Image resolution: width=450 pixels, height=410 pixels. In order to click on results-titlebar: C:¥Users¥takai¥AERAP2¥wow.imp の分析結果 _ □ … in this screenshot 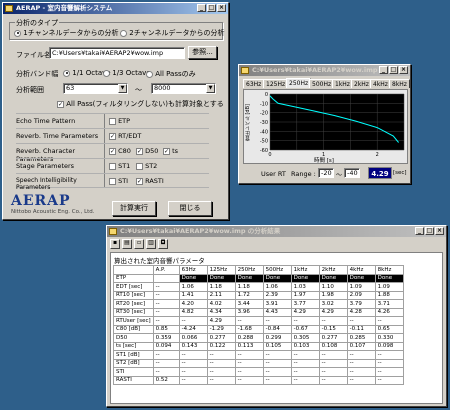, I will do `click(276, 231)`.